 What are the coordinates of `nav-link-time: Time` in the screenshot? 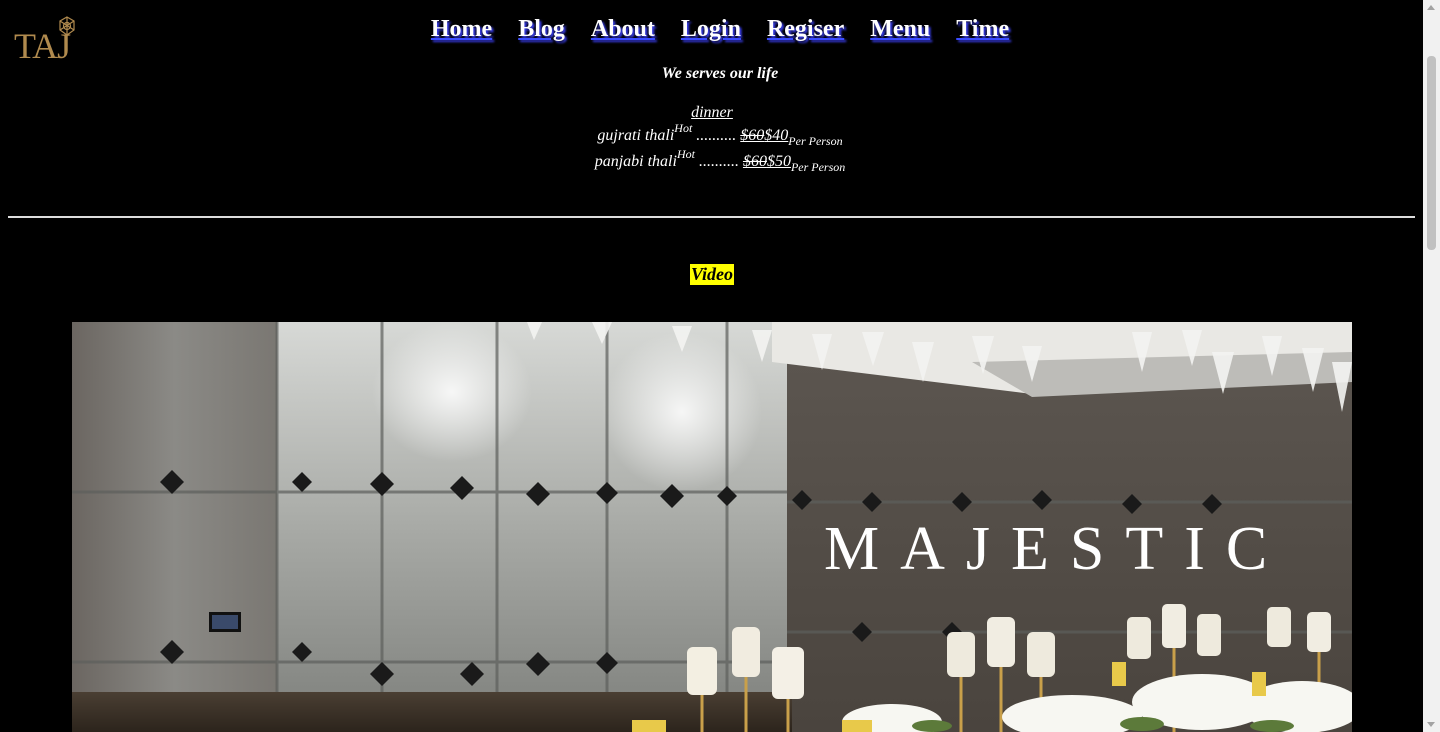 It's located at (982, 29).